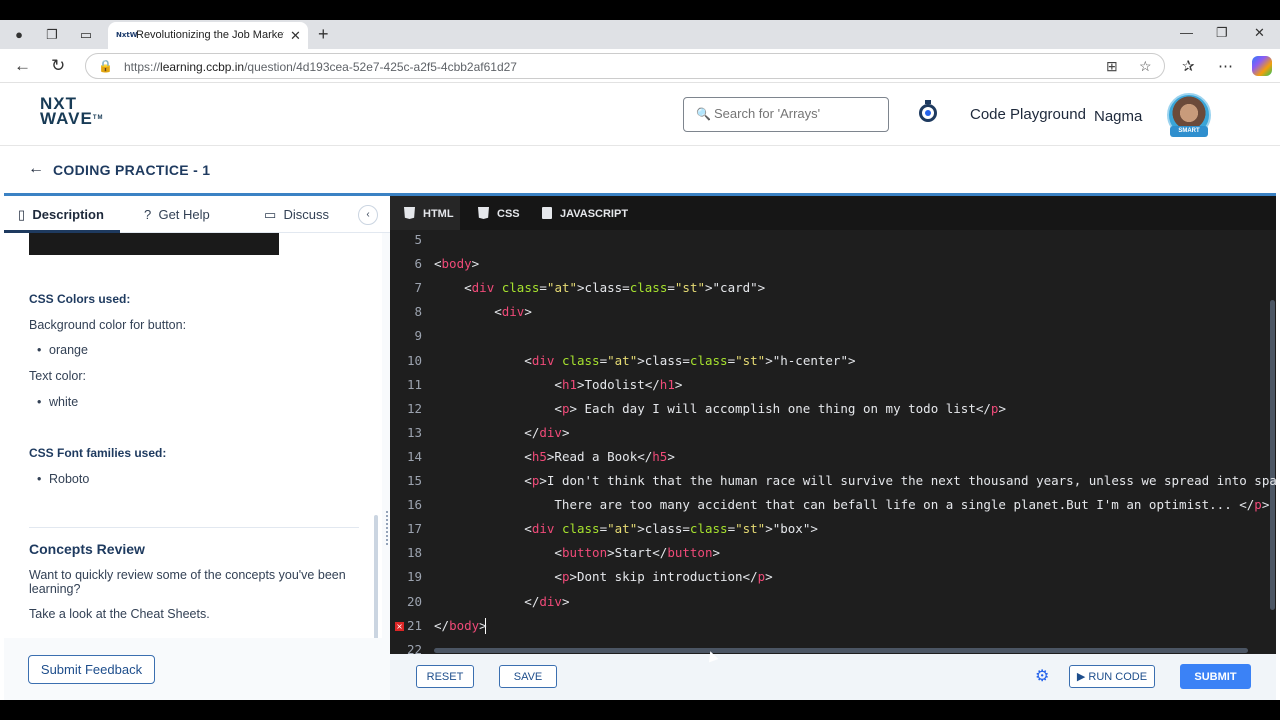 This screenshot has height=720, width=1280. I want to click on bg-color-label: Background color for button:, so click(108, 325).